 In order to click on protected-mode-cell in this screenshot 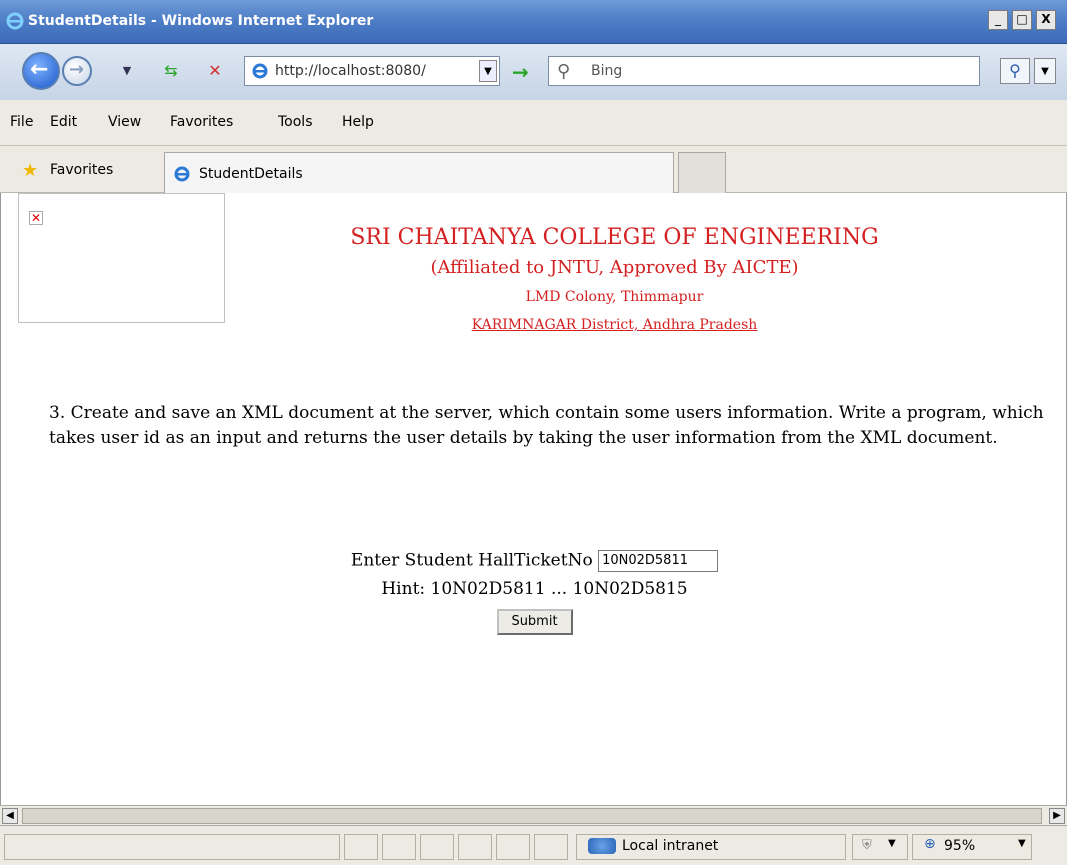, I will do `click(880, 847)`.